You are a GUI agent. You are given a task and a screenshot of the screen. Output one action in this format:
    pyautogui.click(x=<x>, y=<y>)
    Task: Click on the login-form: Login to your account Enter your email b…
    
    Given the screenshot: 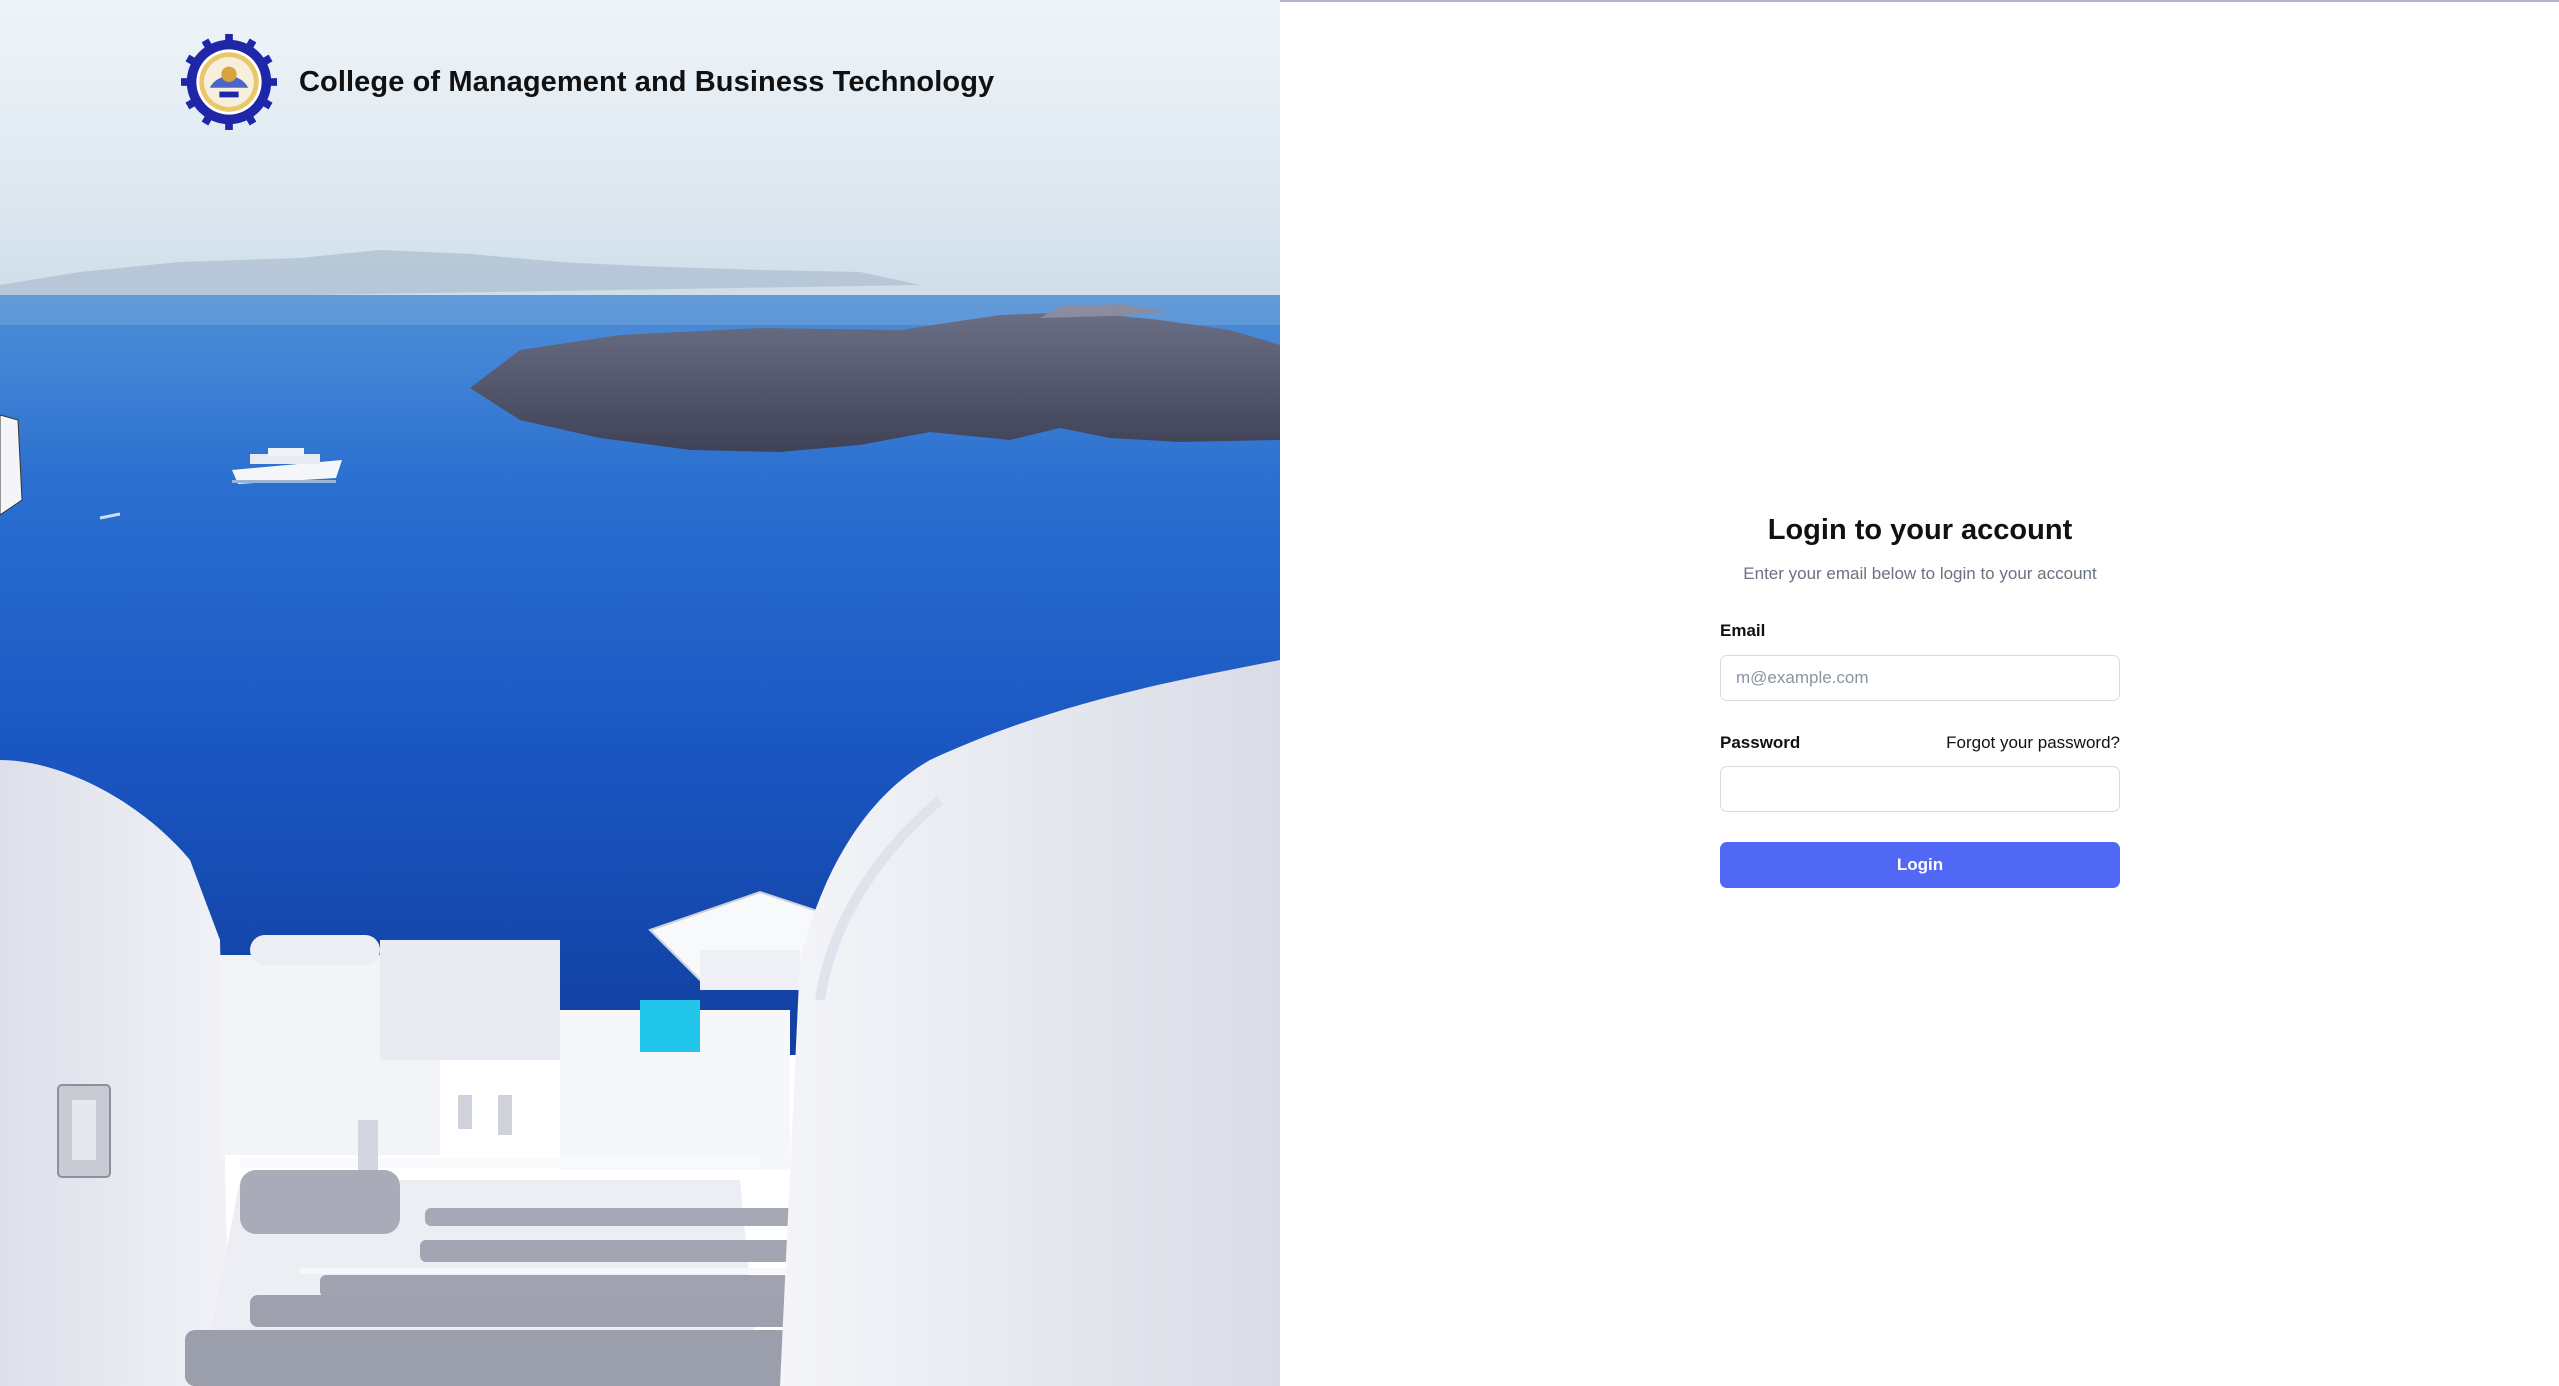 What is the action you would take?
    pyautogui.click(x=1920, y=699)
    